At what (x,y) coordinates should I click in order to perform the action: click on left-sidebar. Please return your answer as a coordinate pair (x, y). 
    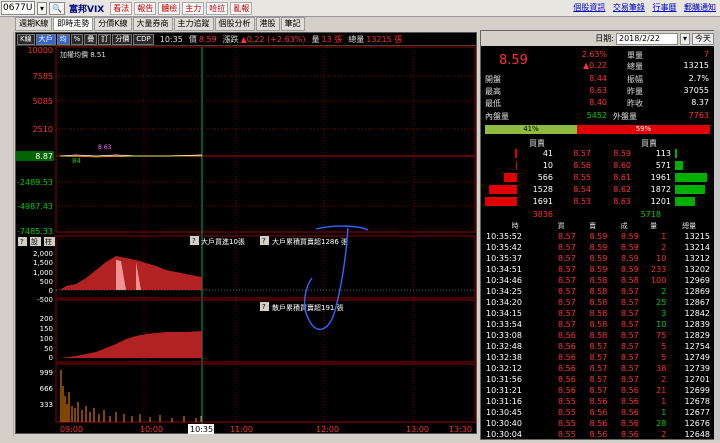
    Looking at the image, I should click on (7, 234).